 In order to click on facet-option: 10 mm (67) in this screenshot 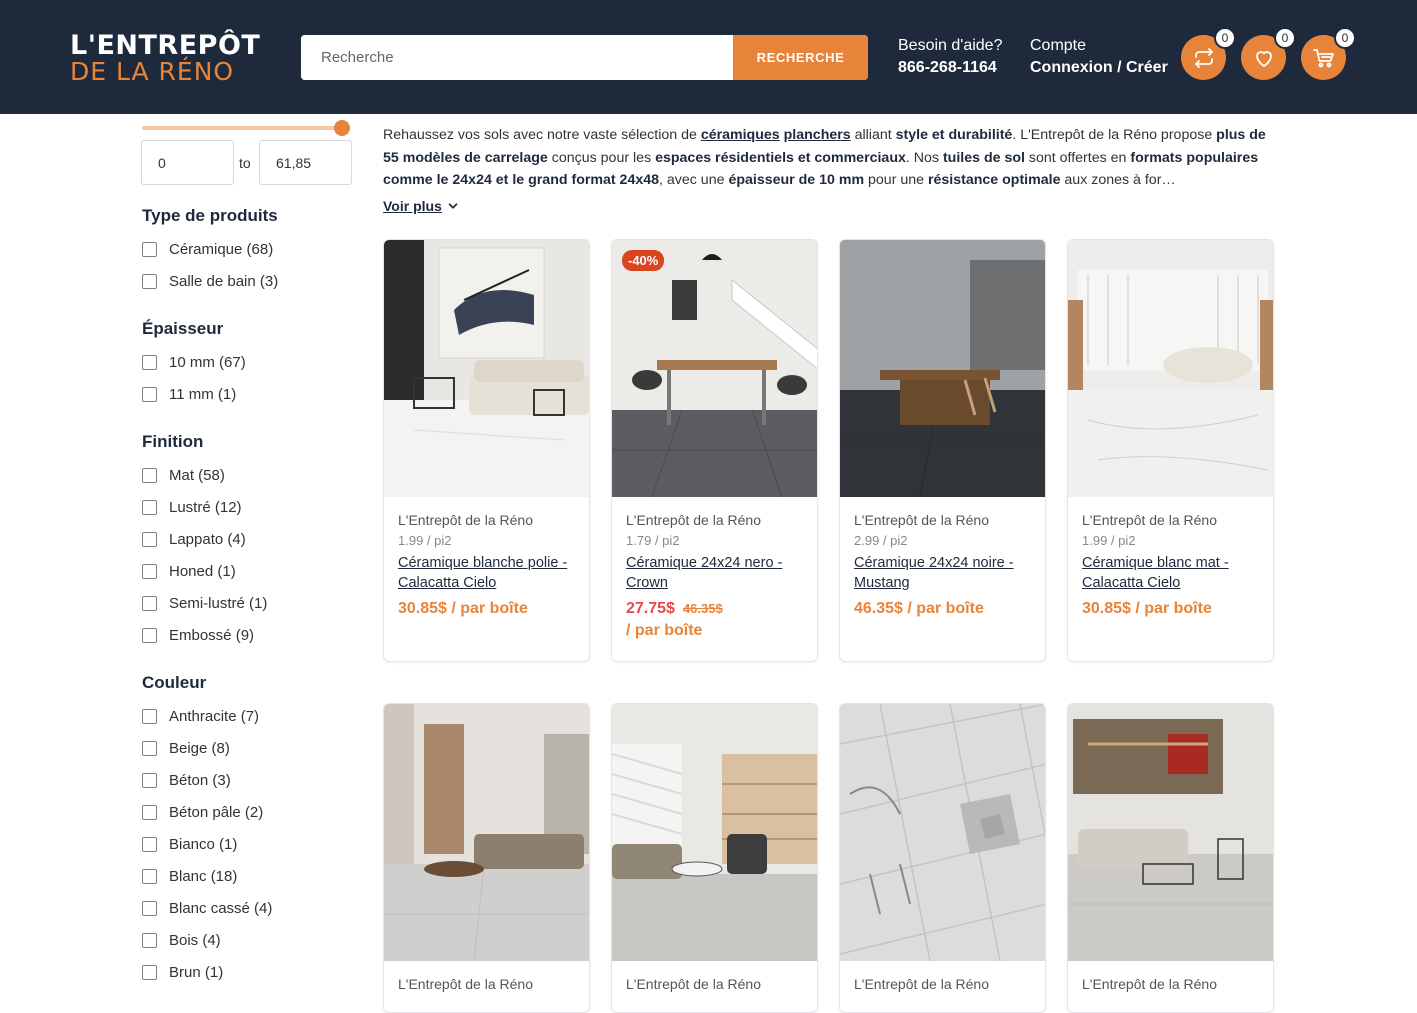, I will do `click(194, 362)`.